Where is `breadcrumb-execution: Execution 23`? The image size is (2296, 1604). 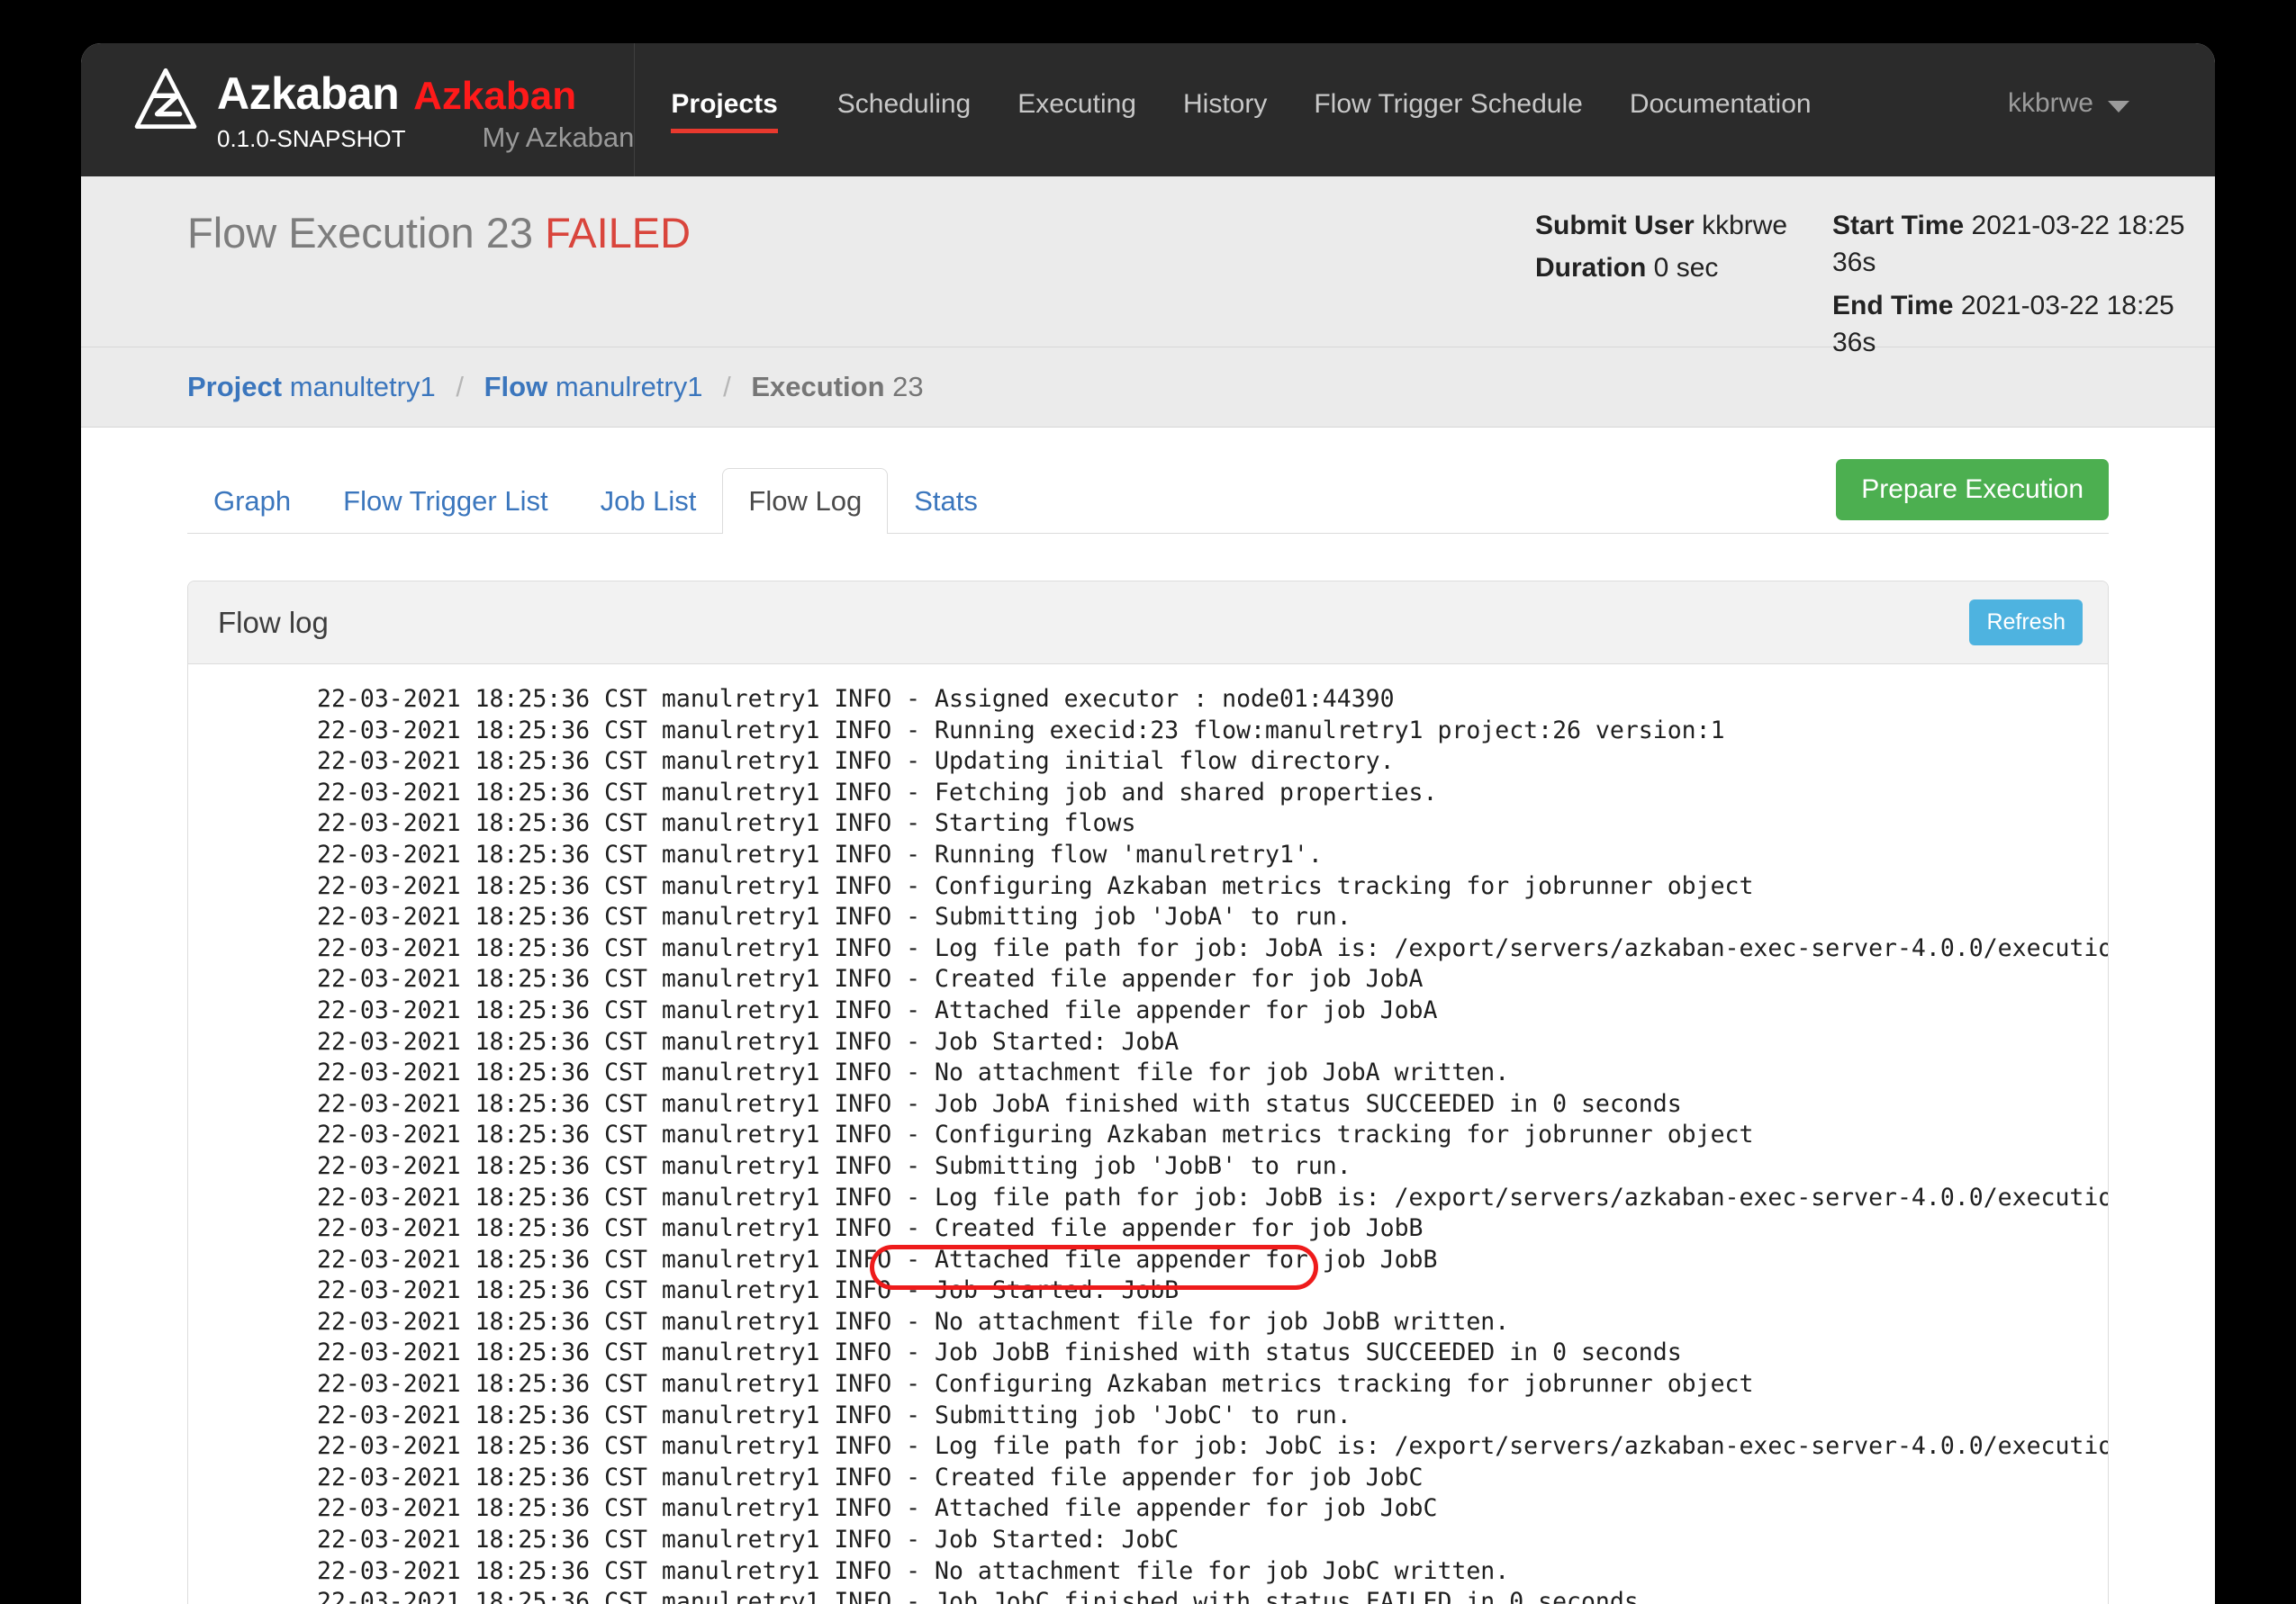 breadcrumb-execution: Execution 23 is located at coordinates (837, 386).